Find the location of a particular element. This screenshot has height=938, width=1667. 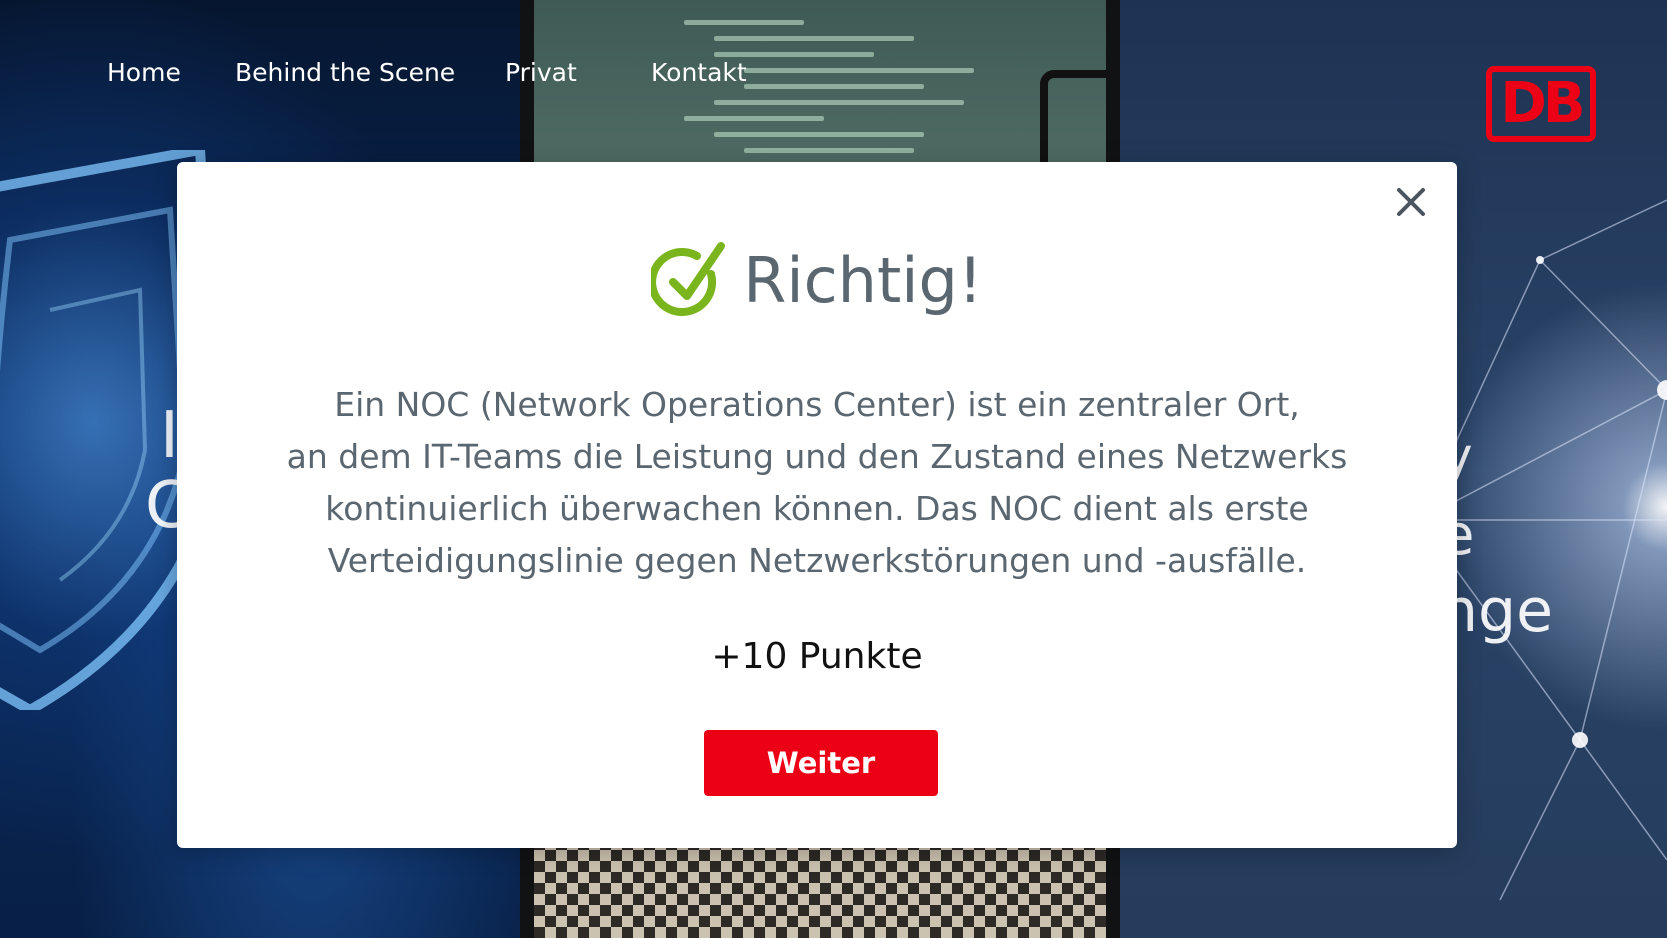

nav-behind-the-scene: Behind the Scene is located at coordinates (345, 72).